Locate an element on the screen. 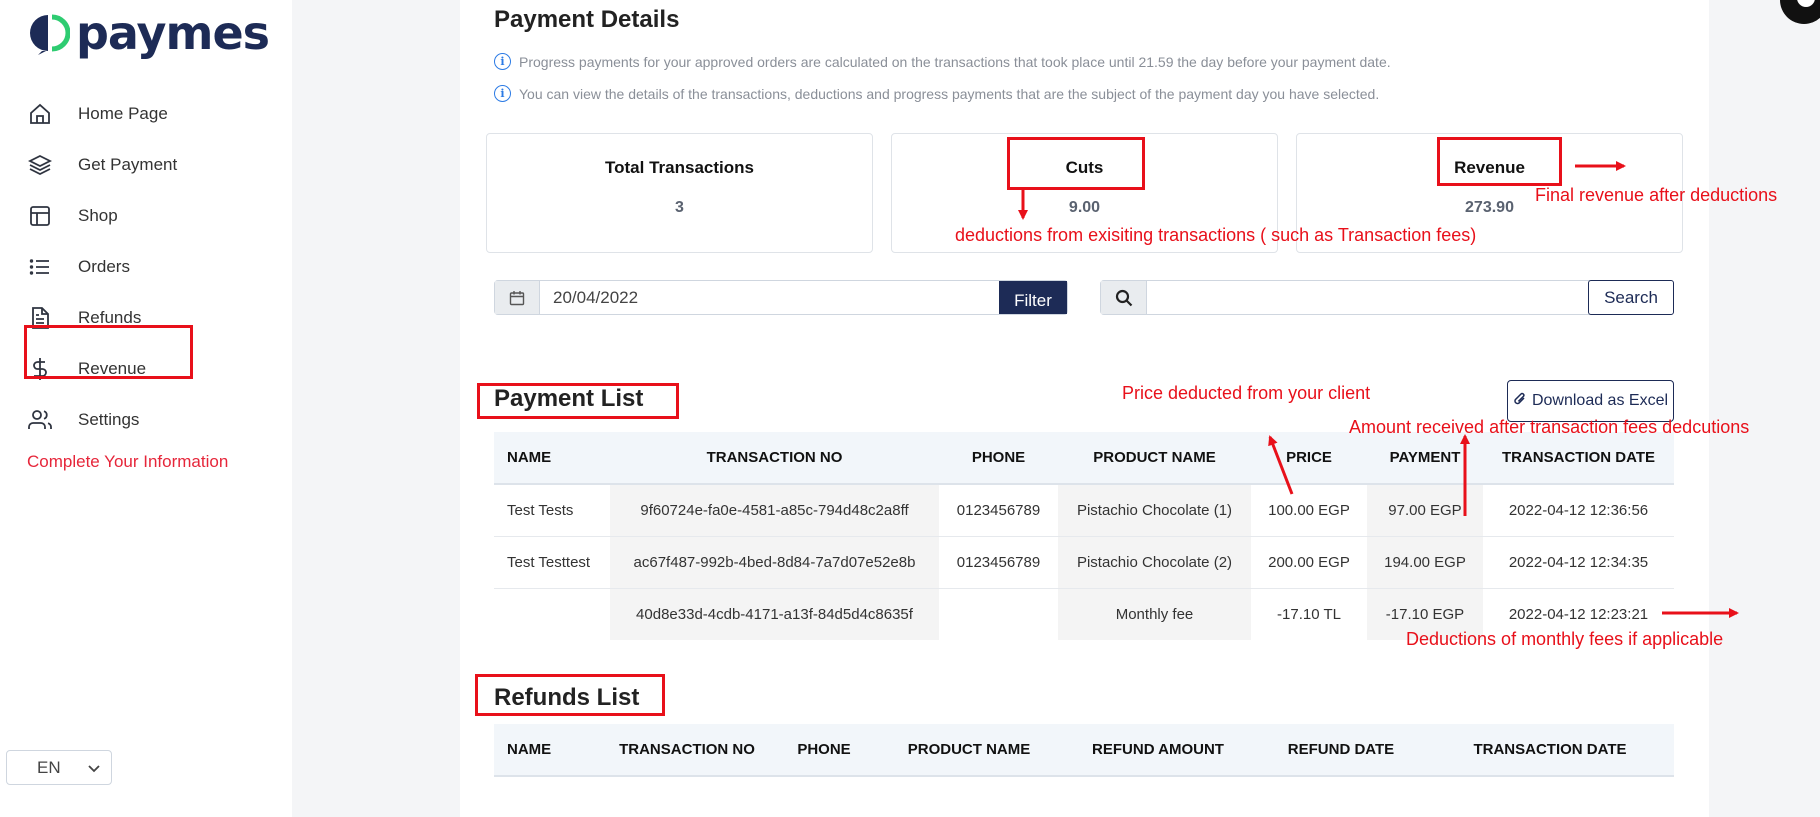  cell-product-name: Monthly fee is located at coordinates (1154, 614).